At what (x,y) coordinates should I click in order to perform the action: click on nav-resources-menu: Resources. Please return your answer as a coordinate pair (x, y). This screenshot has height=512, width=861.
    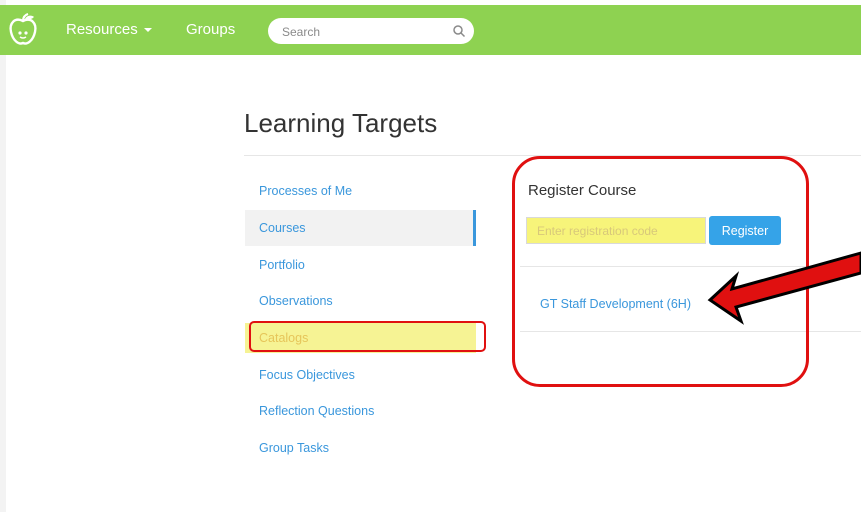
    Looking at the image, I should click on (109, 29).